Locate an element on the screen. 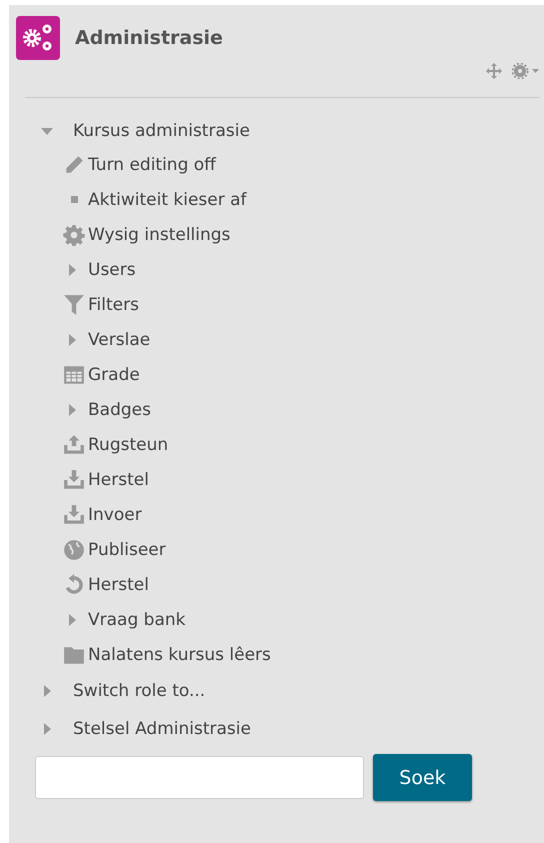 The height and width of the screenshot is (843, 544). tree-item: Verslae is located at coordinates (119, 340).